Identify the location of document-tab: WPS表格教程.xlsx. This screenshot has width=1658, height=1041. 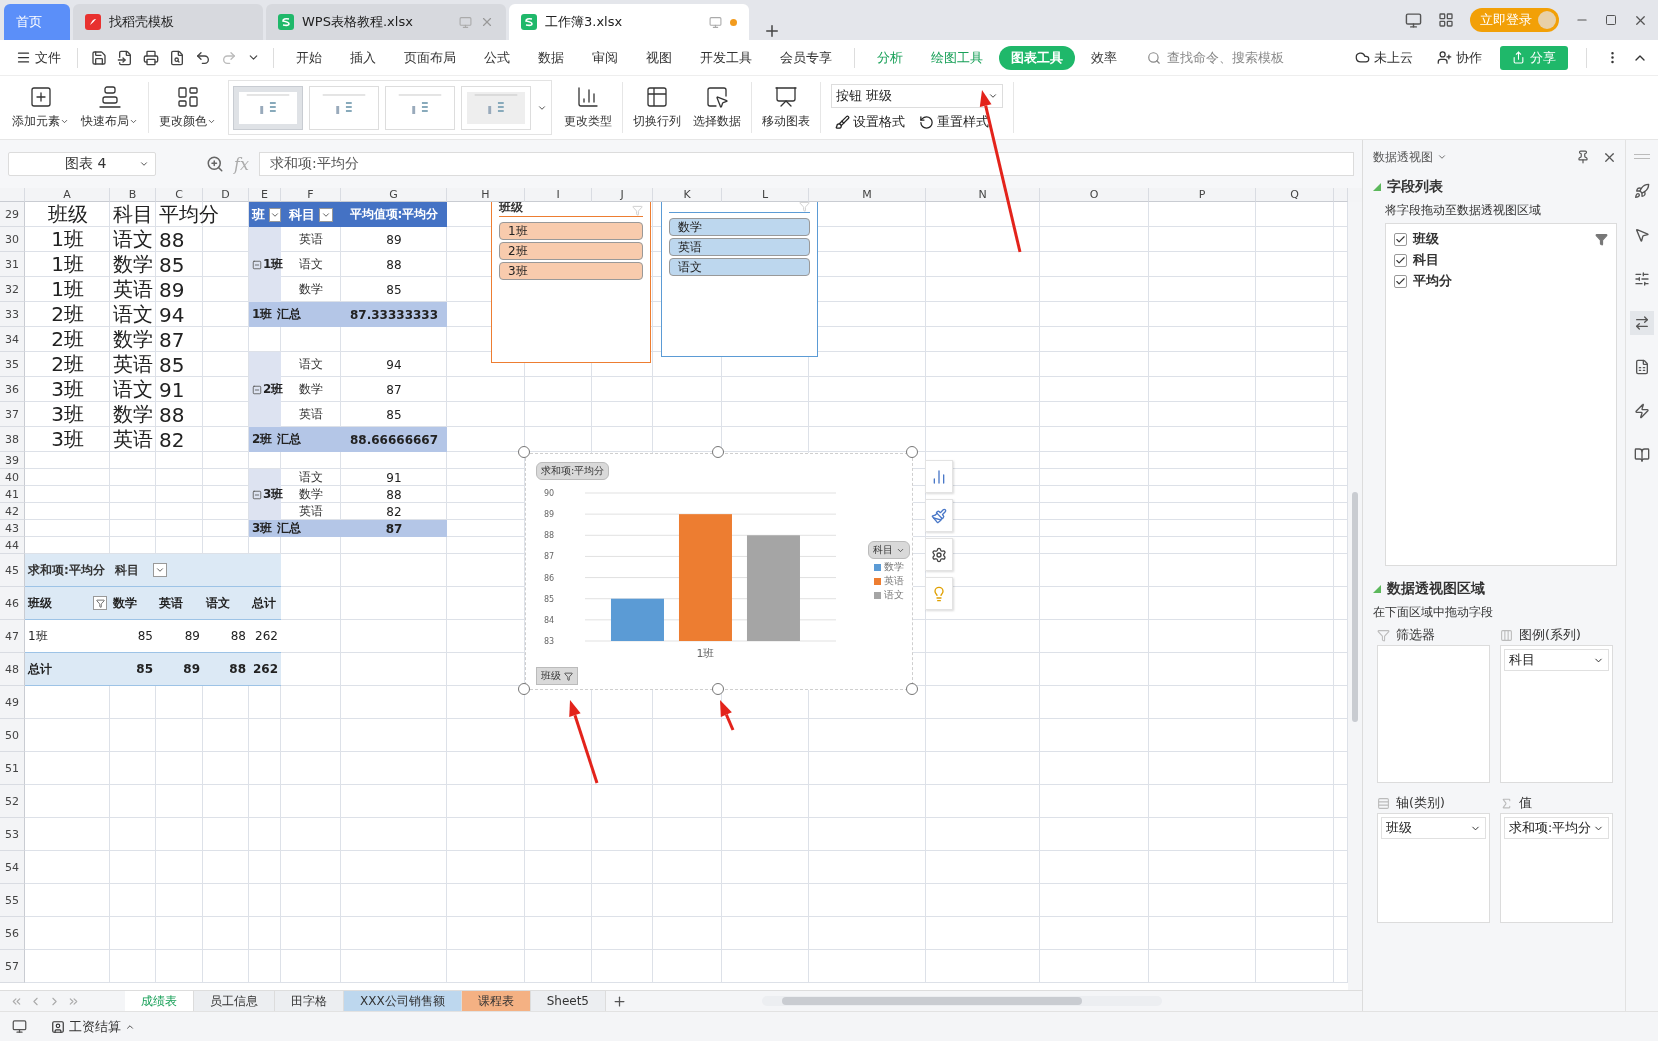
(386, 22).